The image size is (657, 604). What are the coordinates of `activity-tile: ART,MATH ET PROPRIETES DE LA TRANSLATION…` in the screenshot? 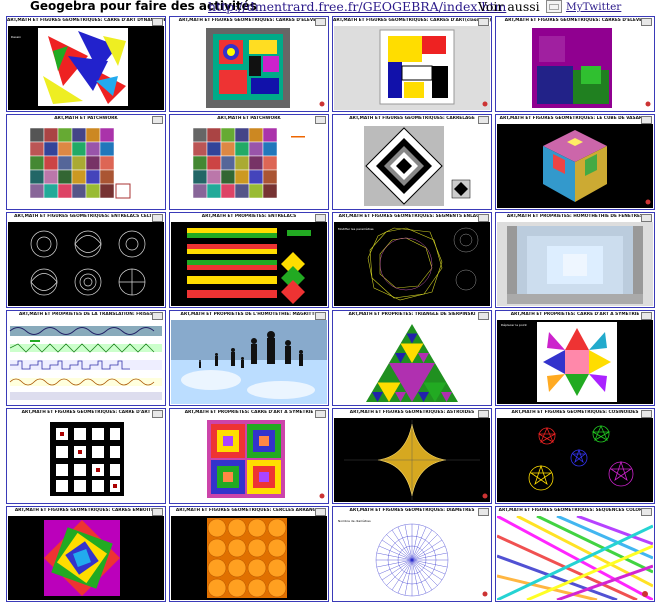 It's located at (86, 358).